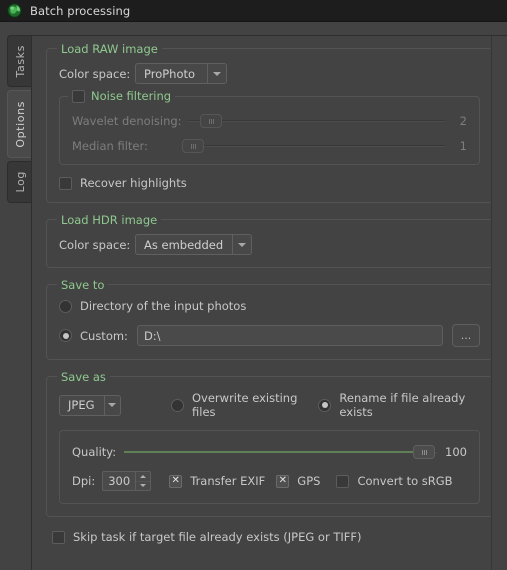 This screenshot has height=570, width=507. I want to click on median-filter-row: Median filter: 1, so click(269, 146).